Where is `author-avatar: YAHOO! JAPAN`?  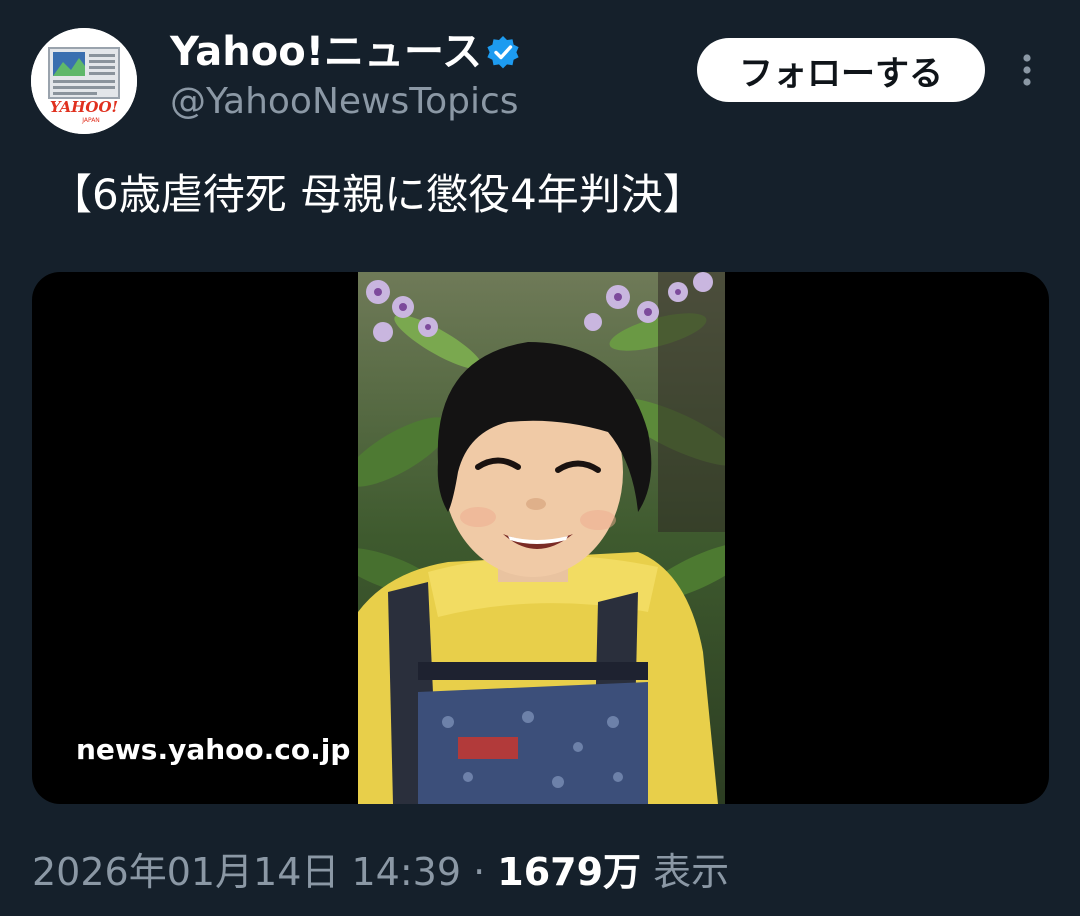
author-avatar: YAHOO! JAPAN is located at coordinates (84, 81).